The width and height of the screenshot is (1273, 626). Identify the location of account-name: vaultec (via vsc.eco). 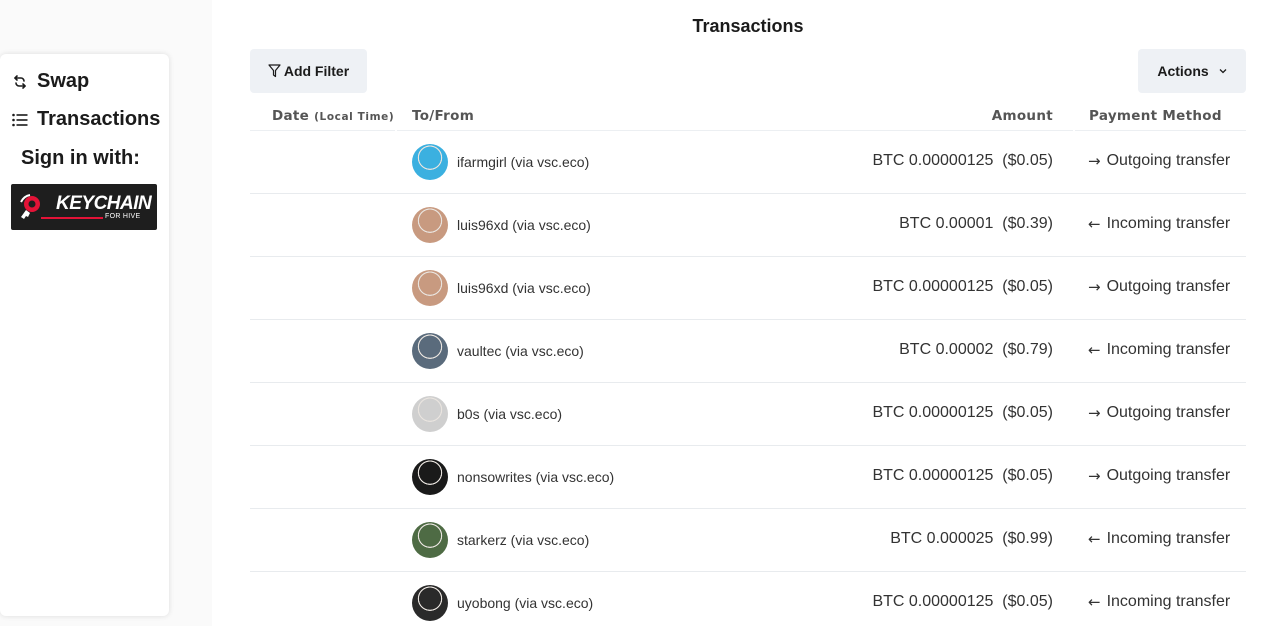
(520, 351).